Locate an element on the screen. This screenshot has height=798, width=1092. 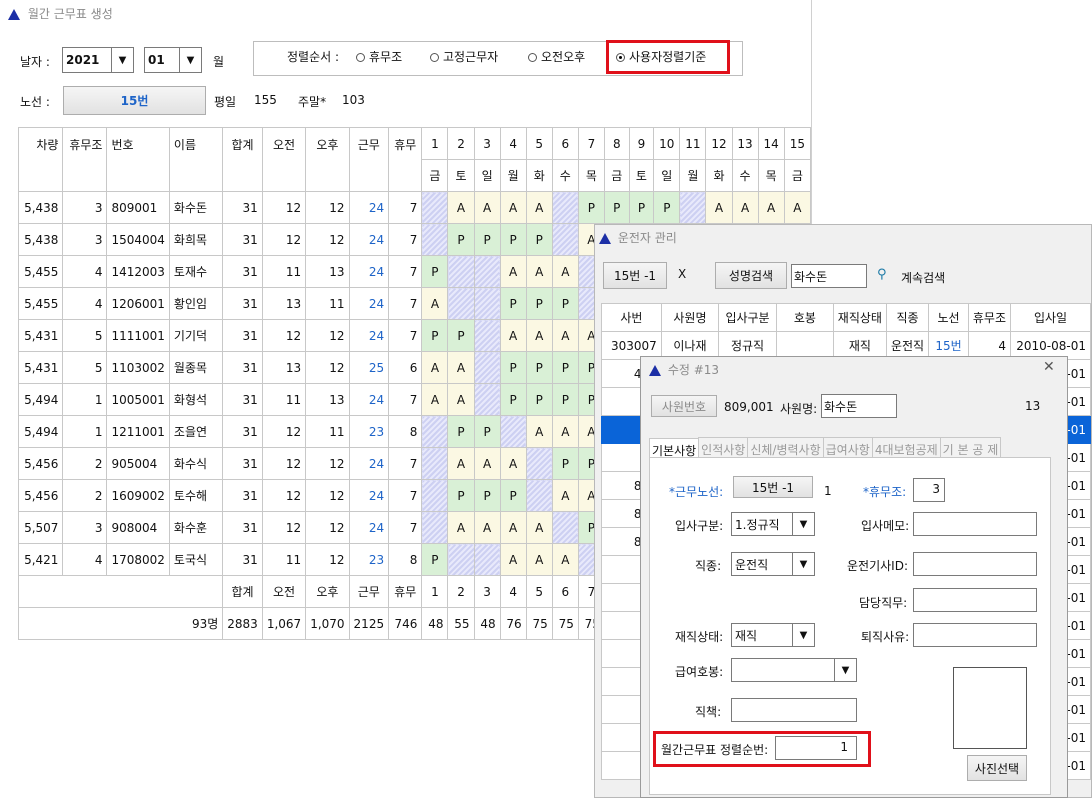
employee-number-button: 사원번호 is located at coordinates (684, 406).